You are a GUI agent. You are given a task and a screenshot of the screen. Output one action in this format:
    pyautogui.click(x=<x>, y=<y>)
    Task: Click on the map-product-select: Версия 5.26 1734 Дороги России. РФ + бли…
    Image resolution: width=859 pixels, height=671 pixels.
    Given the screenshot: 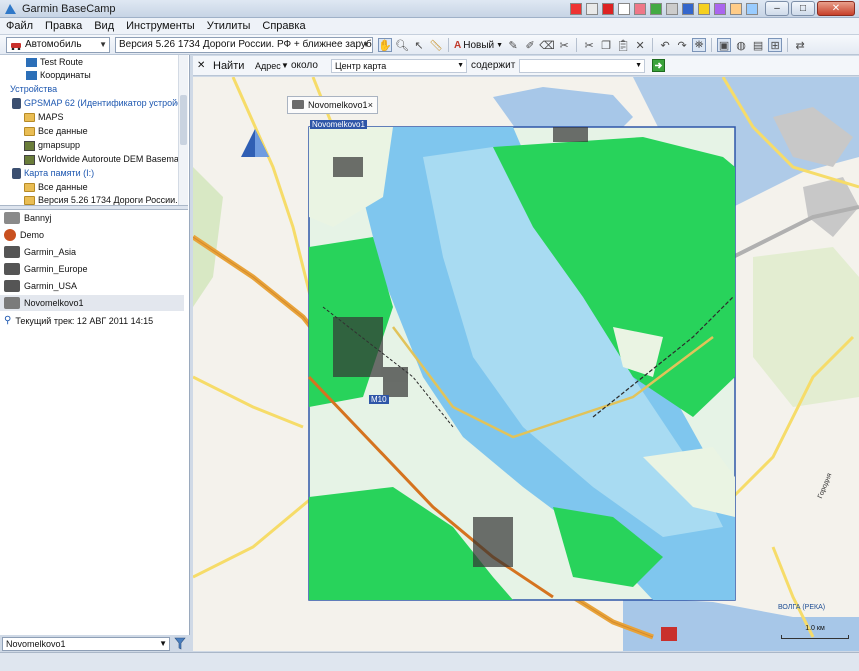 What is the action you would take?
    pyautogui.click(x=244, y=45)
    